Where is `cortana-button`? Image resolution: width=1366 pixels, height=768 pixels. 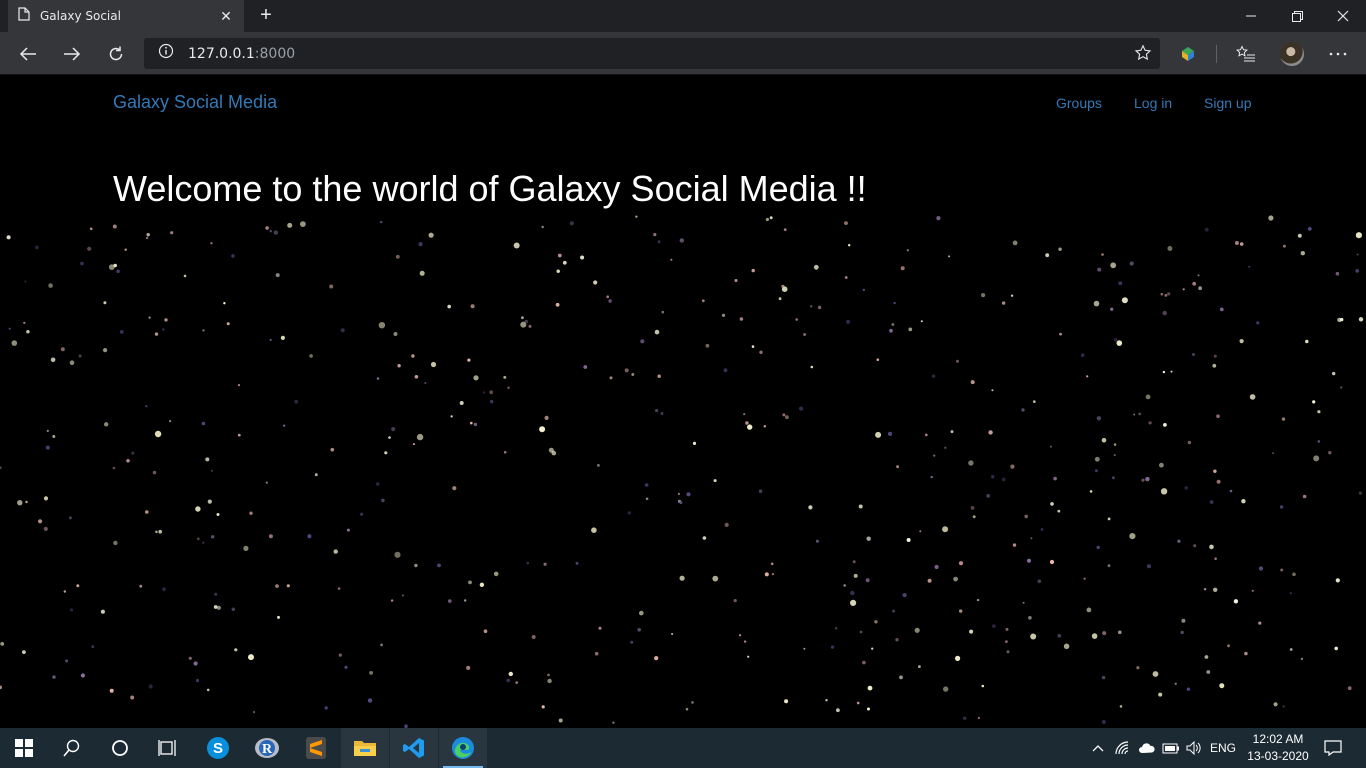 cortana-button is located at coordinates (120, 748).